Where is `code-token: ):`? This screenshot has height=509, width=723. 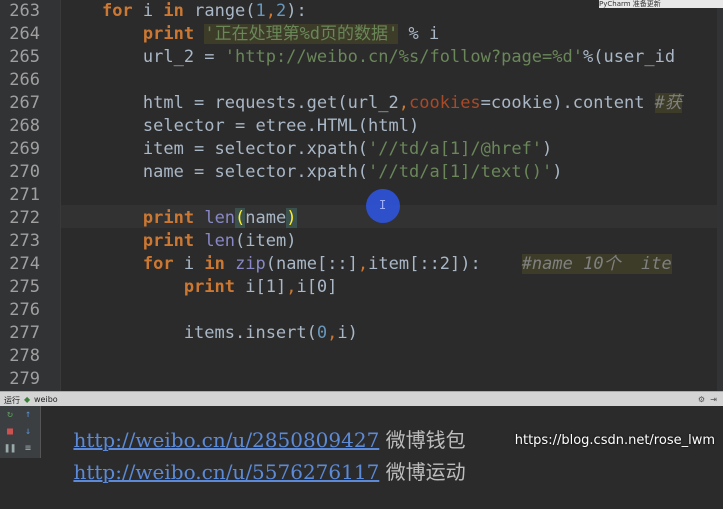
code-token: ): is located at coordinates (296, 11).